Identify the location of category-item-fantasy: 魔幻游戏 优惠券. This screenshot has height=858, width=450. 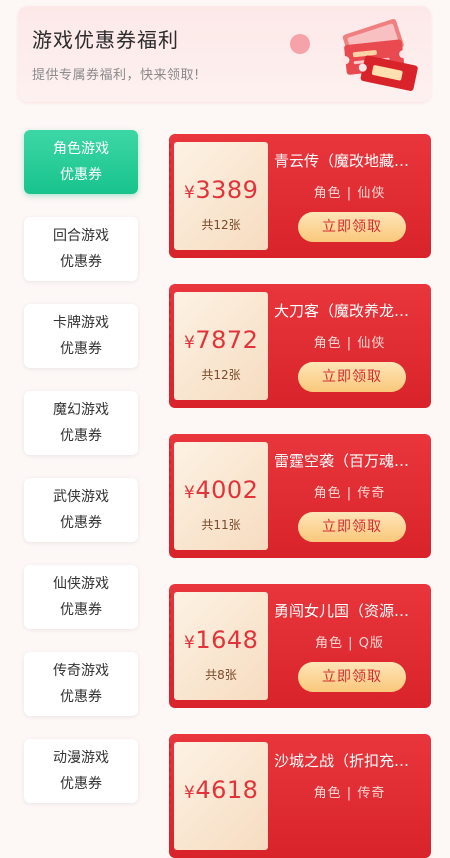
(81, 423).